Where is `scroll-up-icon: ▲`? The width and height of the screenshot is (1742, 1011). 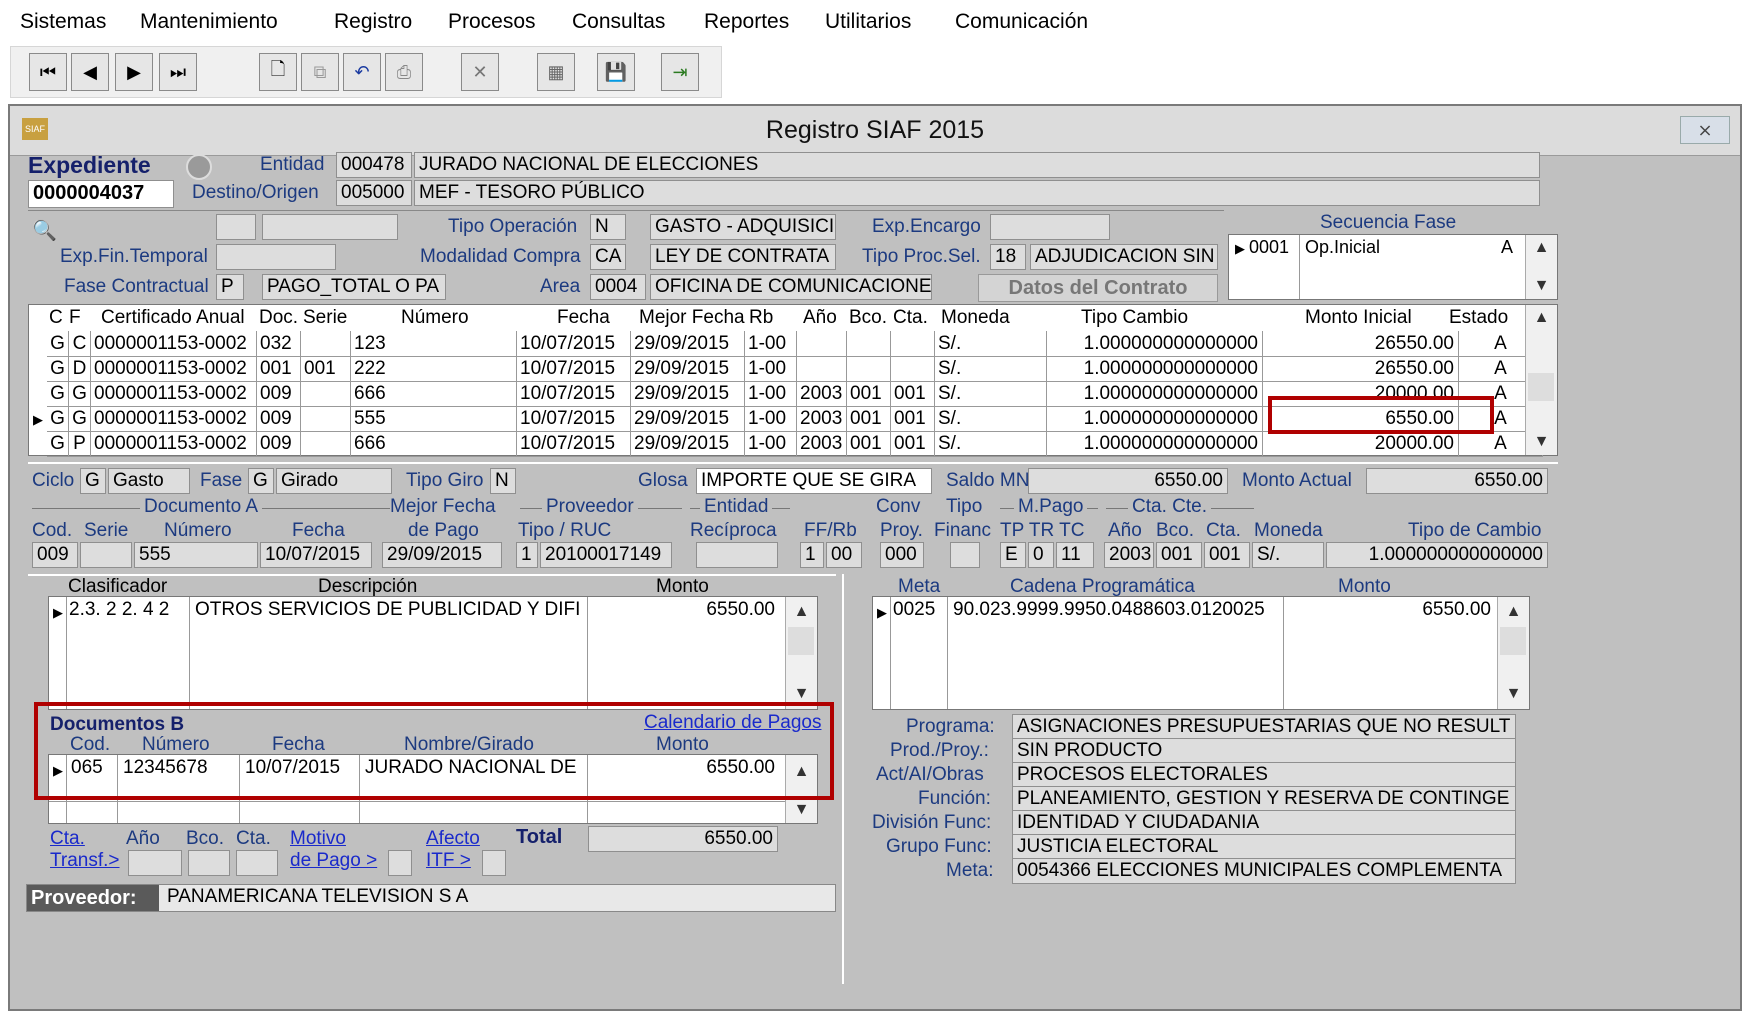
scroll-up-icon: ▲ is located at coordinates (1541, 318).